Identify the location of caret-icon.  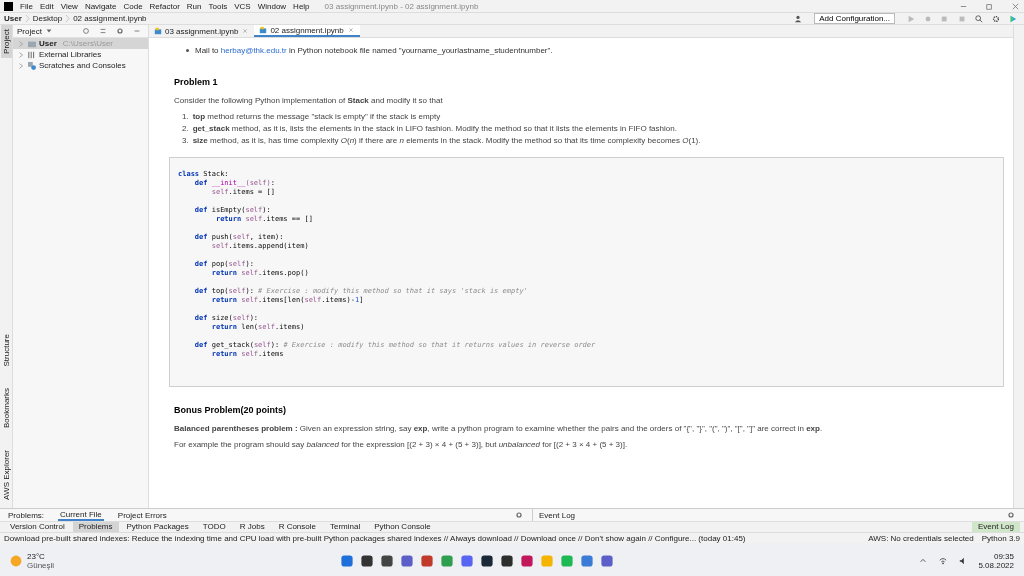
(923, 561).